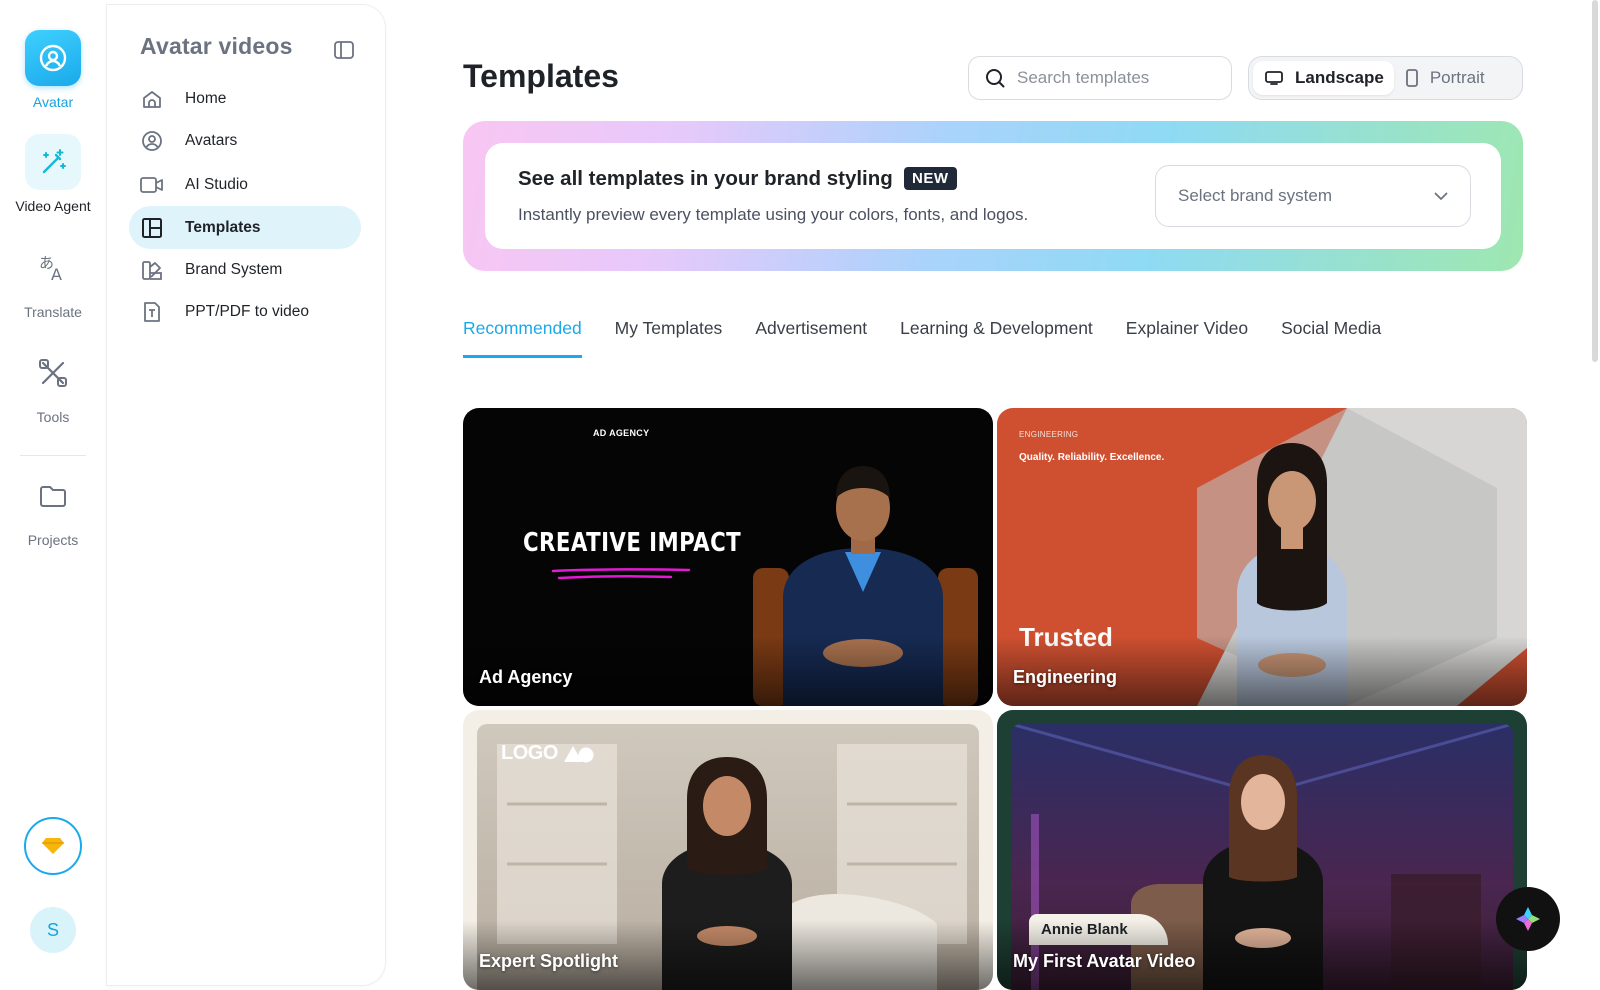 This screenshot has height=990, width=1600. What do you see at coordinates (728, 850) in the screenshot?
I see `template-card-expert-spotlight: LOGO Expert Spotlight` at bounding box center [728, 850].